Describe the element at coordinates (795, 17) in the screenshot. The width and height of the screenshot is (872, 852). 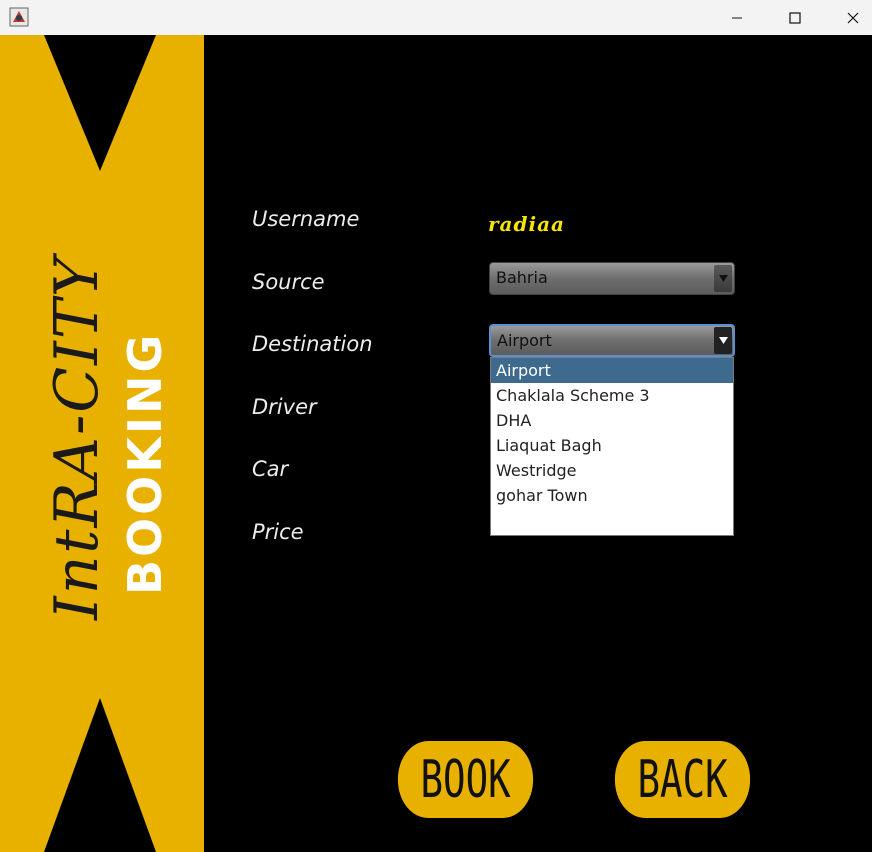
I see `maximize-icon` at that location.